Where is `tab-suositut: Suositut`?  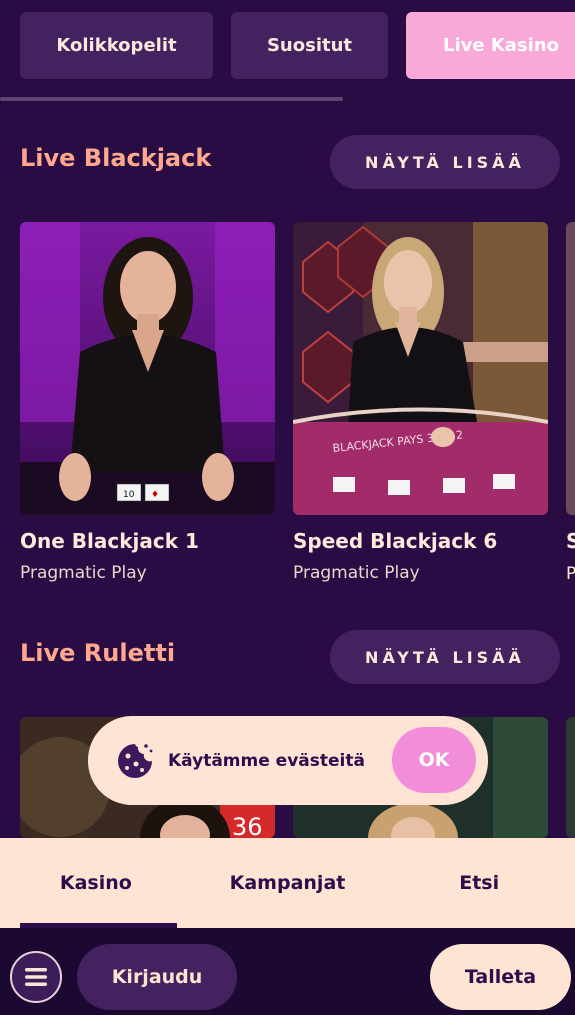
tab-suositut: Suositut is located at coordinates (309, 45).